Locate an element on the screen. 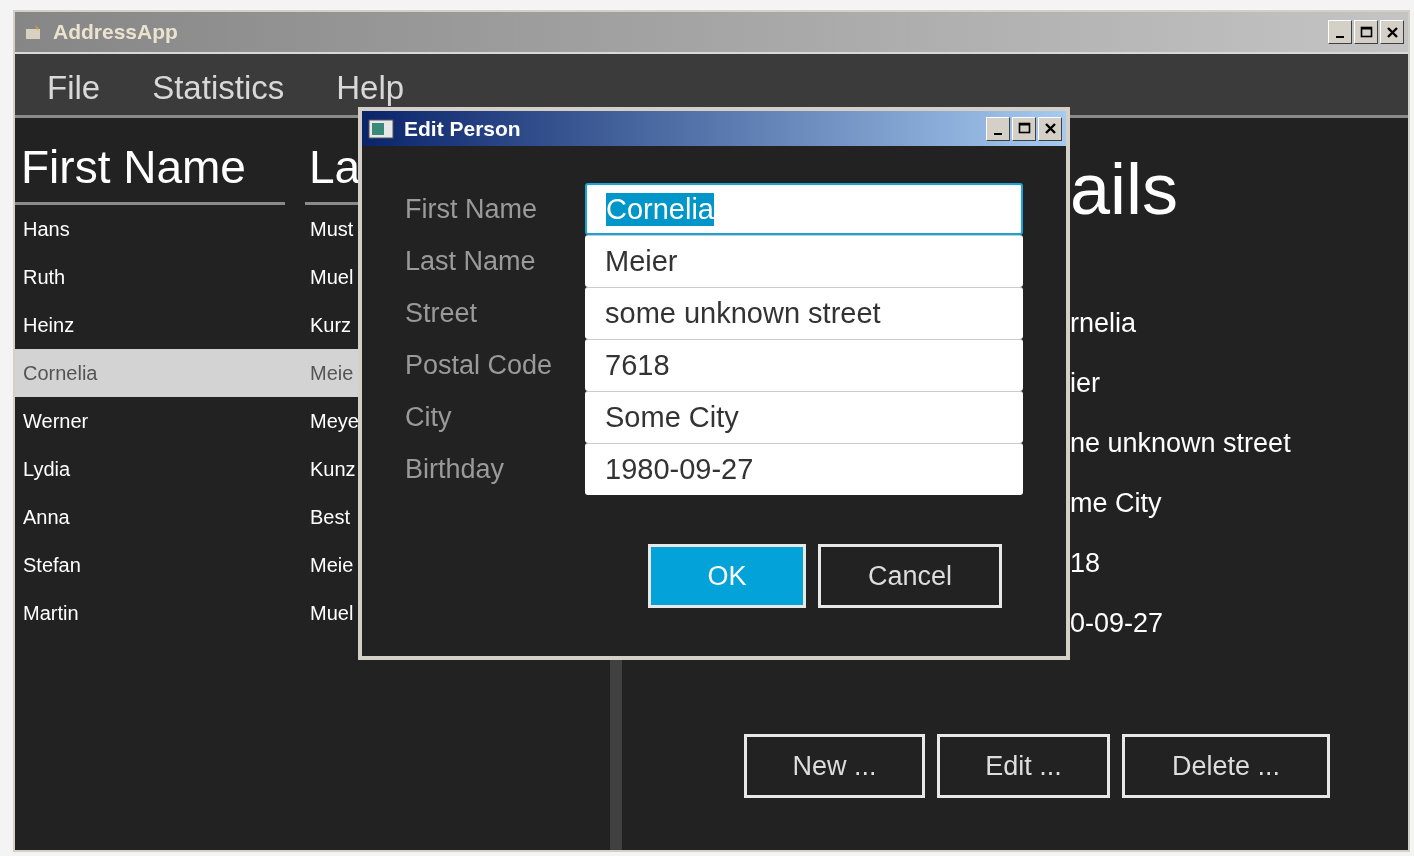 The height and width of the screenshot is (856, 1414). field-label: Last Name is located at coordinates (471, 261).